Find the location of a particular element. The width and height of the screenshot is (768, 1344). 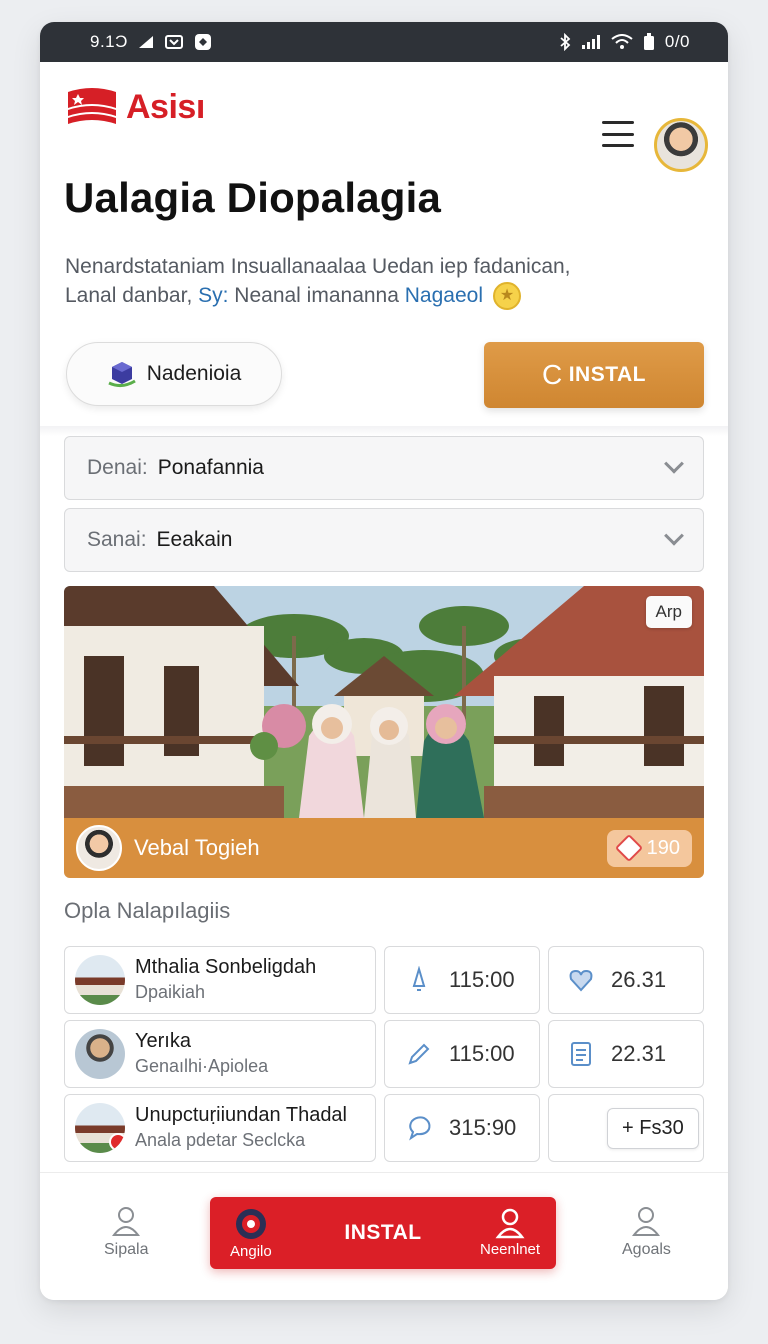

status-right-text: 0/0 is located at coordinates (677, 41).